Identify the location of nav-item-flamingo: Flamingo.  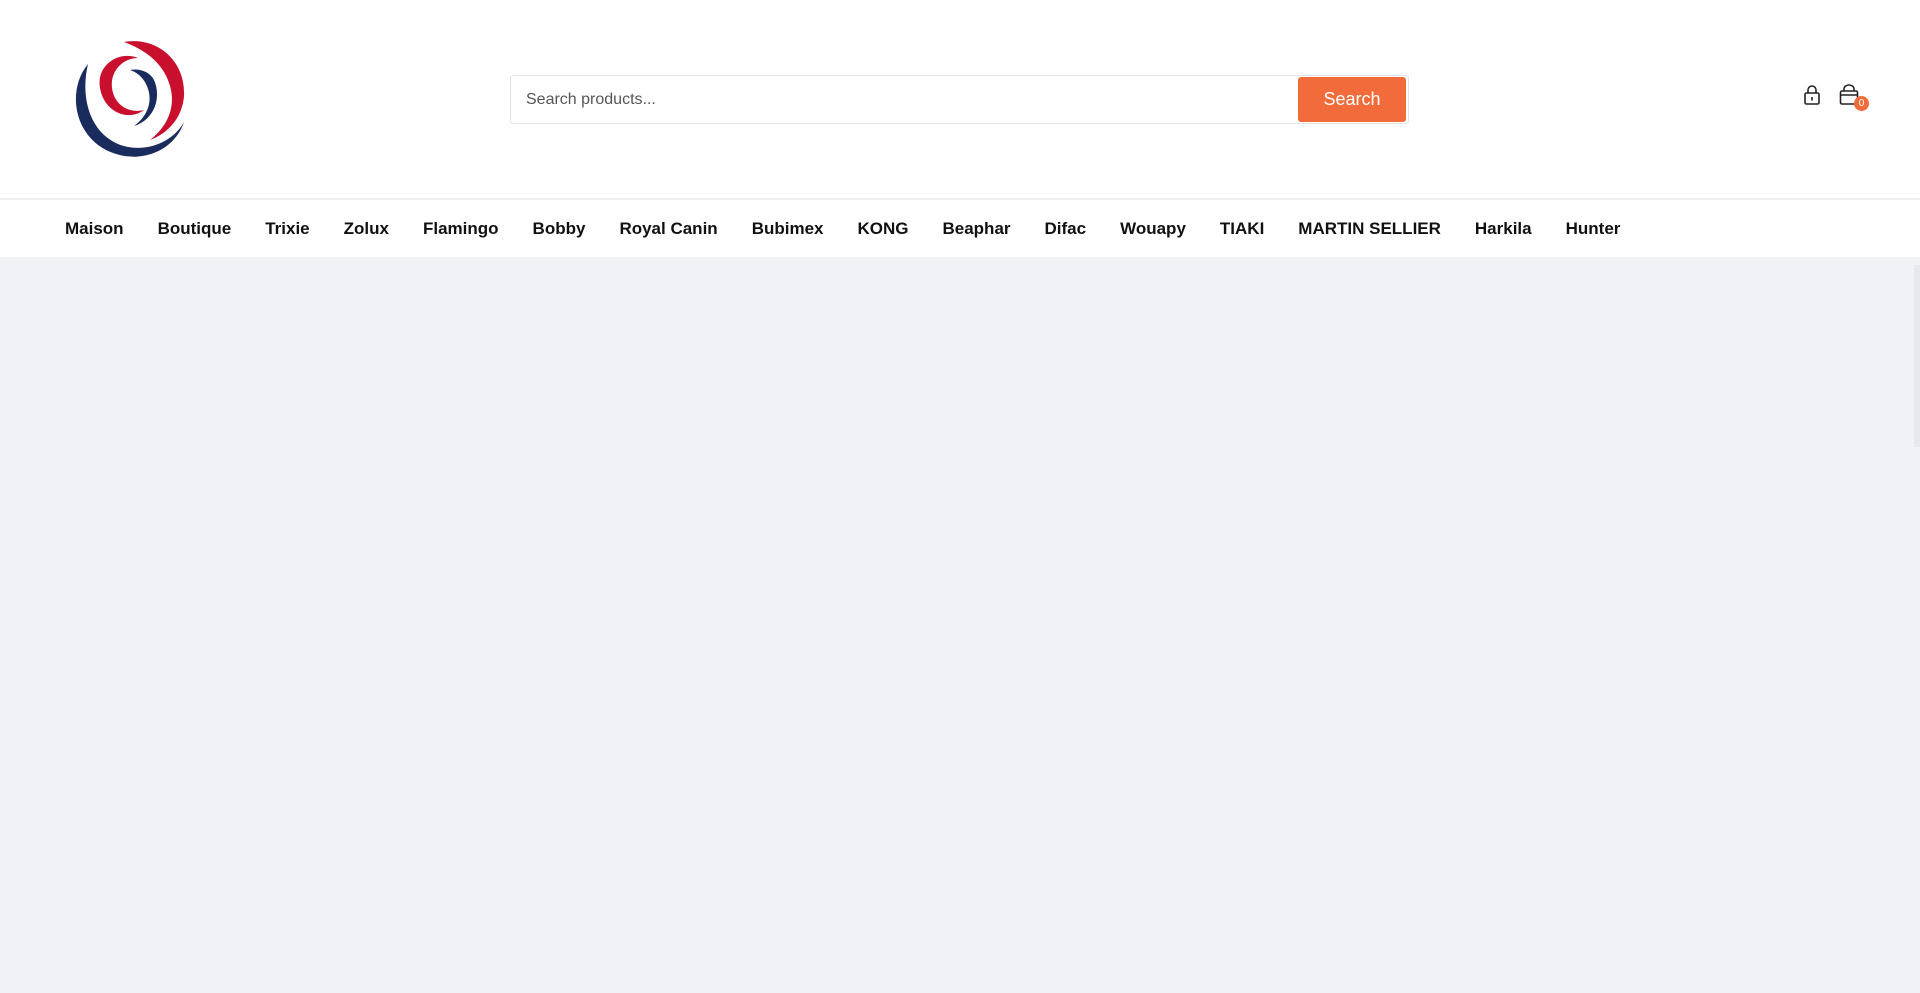
(461, 229).